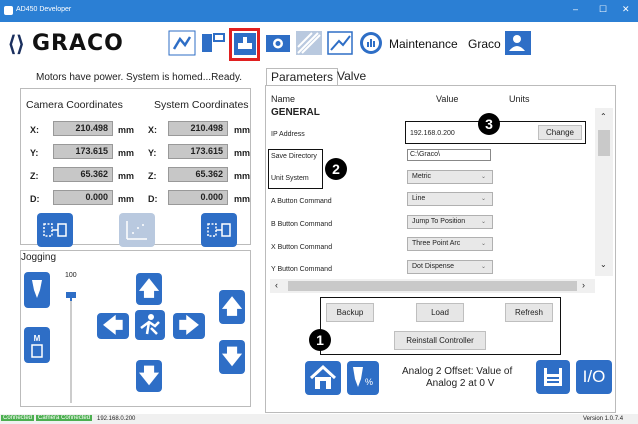 This screenshot has width=638, height=424. What do you see at coordinates (34, 130) in the screenshot?
I see `axis-label: X:` at bounding box center [34, 130].